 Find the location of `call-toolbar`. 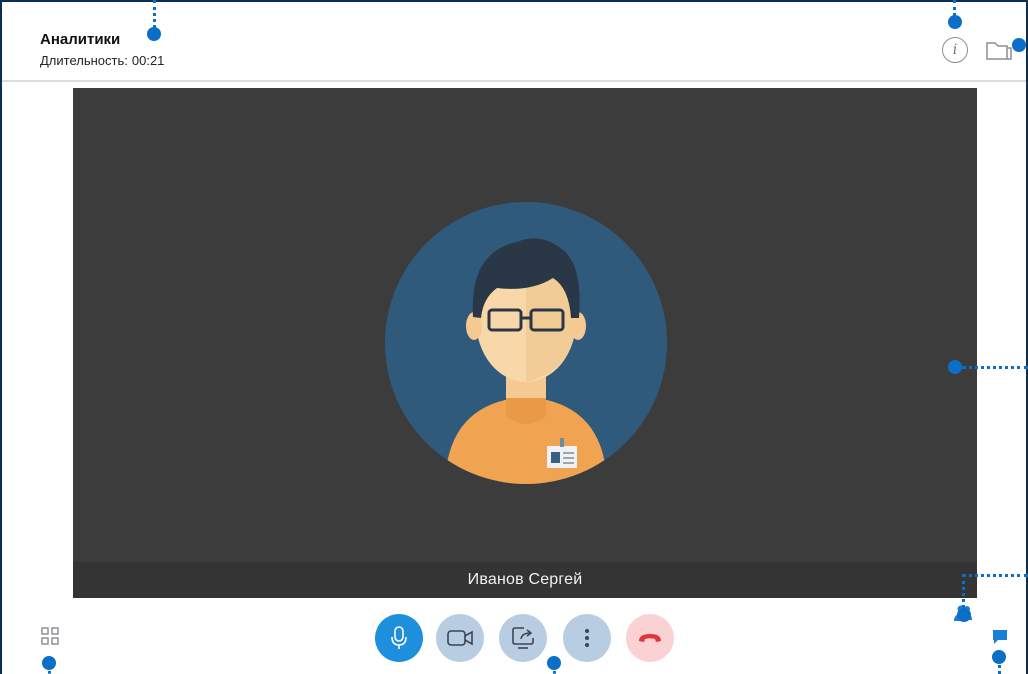

call-toolbar is located at coordinates (514, 636).